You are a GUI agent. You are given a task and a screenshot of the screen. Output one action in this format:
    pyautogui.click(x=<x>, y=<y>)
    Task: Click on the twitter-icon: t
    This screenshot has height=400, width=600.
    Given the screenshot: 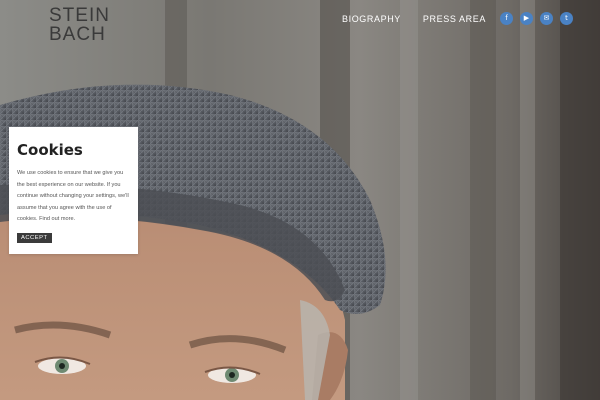 What is the action you would take?
    pyautogui.click(x=566, y=18)
    